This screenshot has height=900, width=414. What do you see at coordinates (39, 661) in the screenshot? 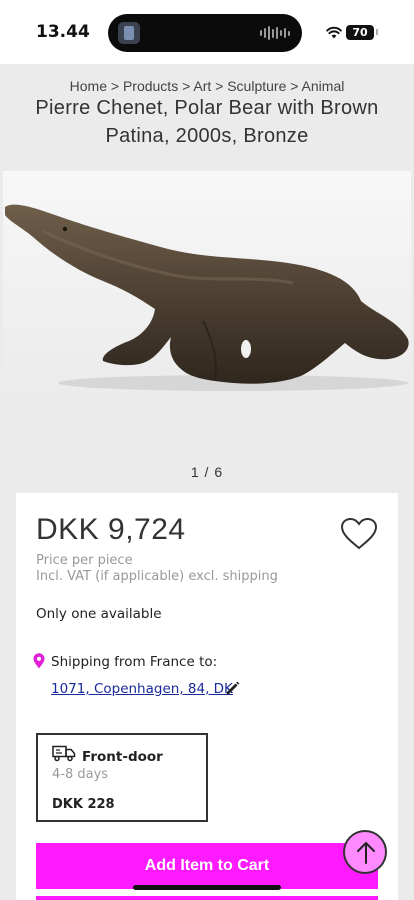
I see `location-pin-icon` at bounding box center [39, 661].